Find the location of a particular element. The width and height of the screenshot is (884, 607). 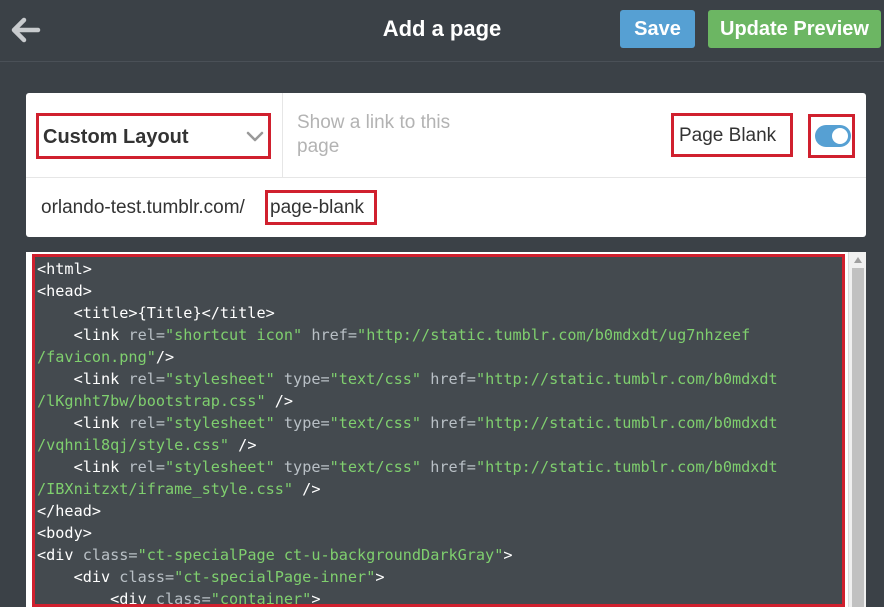

code-line: <title>{Title}</title> is located at coordinates (407, 313).